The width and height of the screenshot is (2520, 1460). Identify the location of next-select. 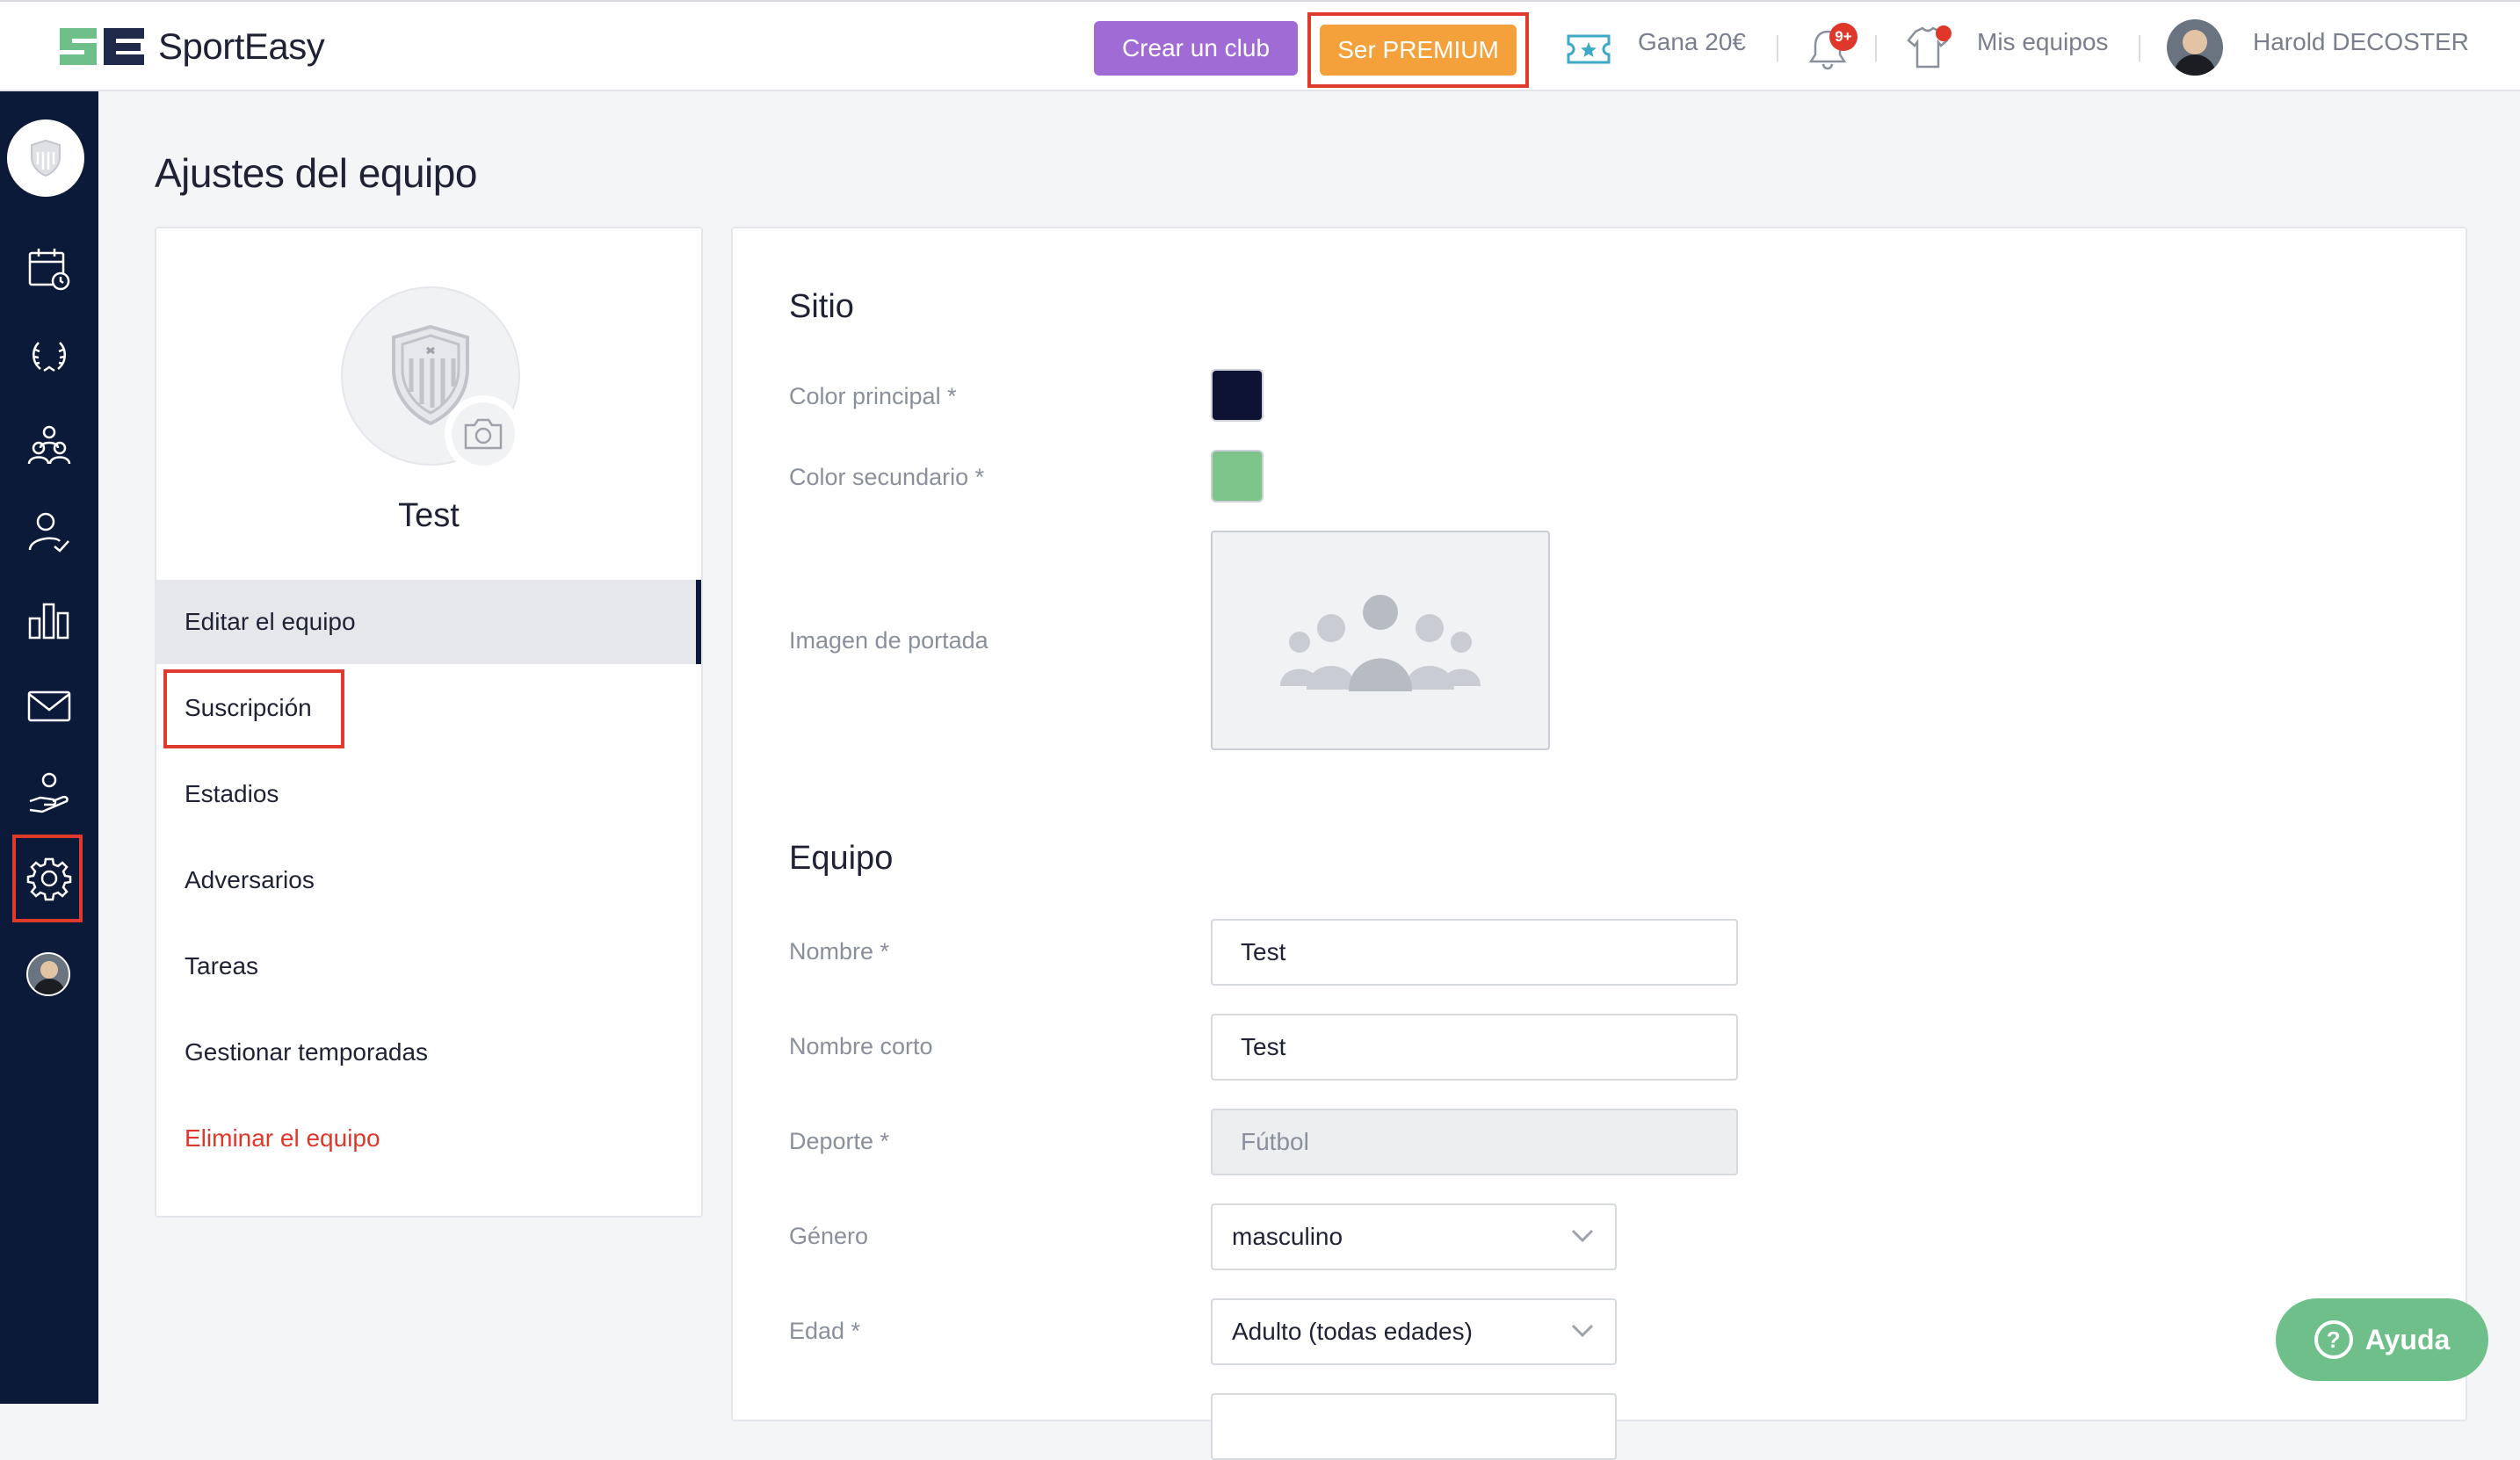
(1414, 1426).